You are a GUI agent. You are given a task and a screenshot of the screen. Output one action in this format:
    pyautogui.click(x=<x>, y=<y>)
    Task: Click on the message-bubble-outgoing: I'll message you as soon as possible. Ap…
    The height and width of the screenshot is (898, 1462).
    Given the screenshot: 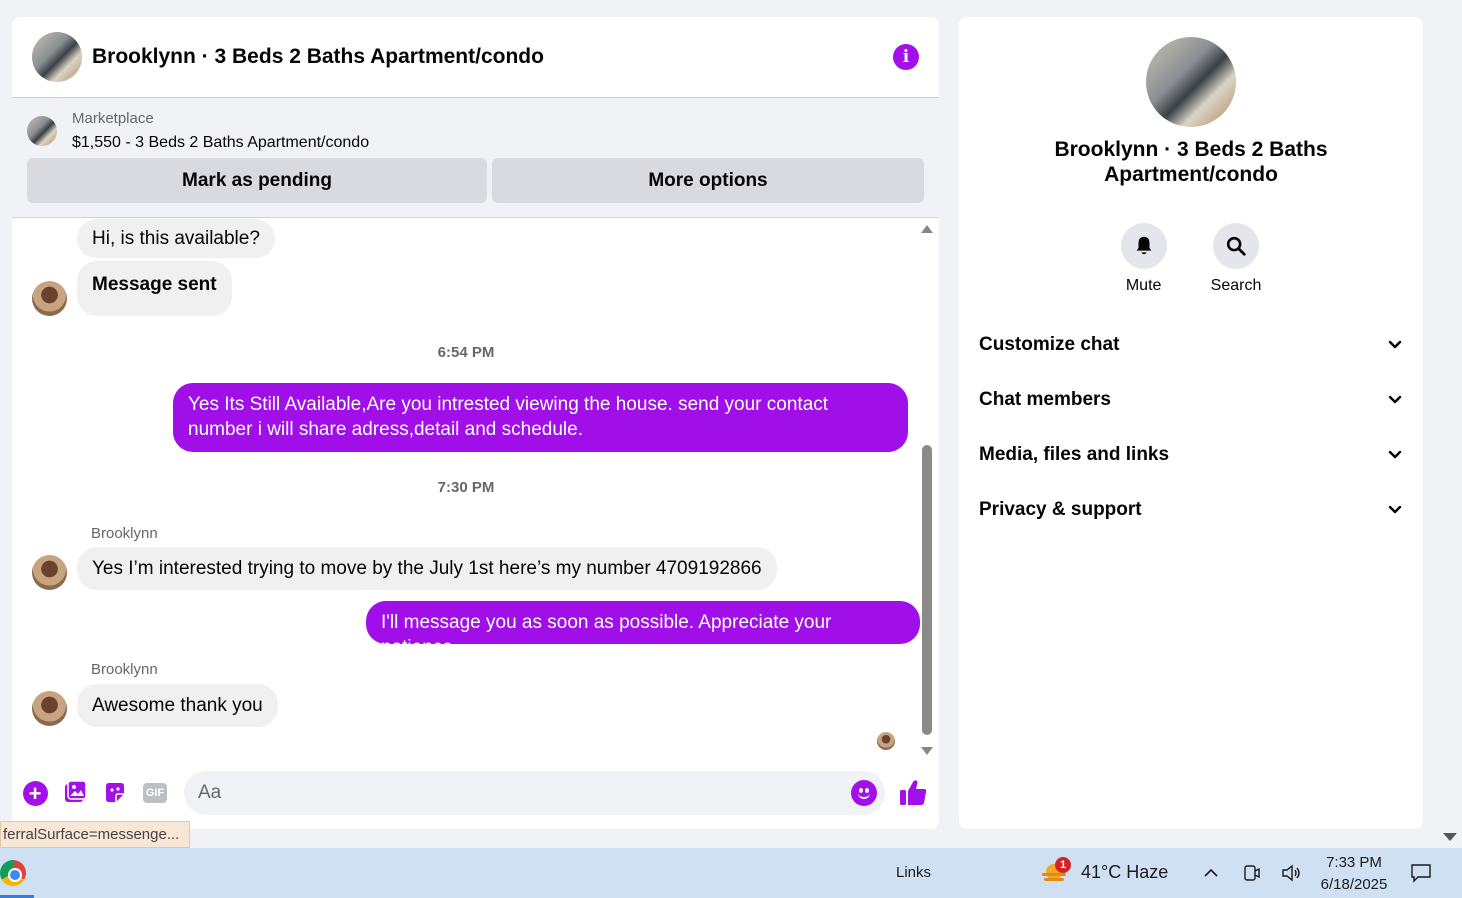 What is the action you would take?
    pyautogui.click(x=643, y=629)
    